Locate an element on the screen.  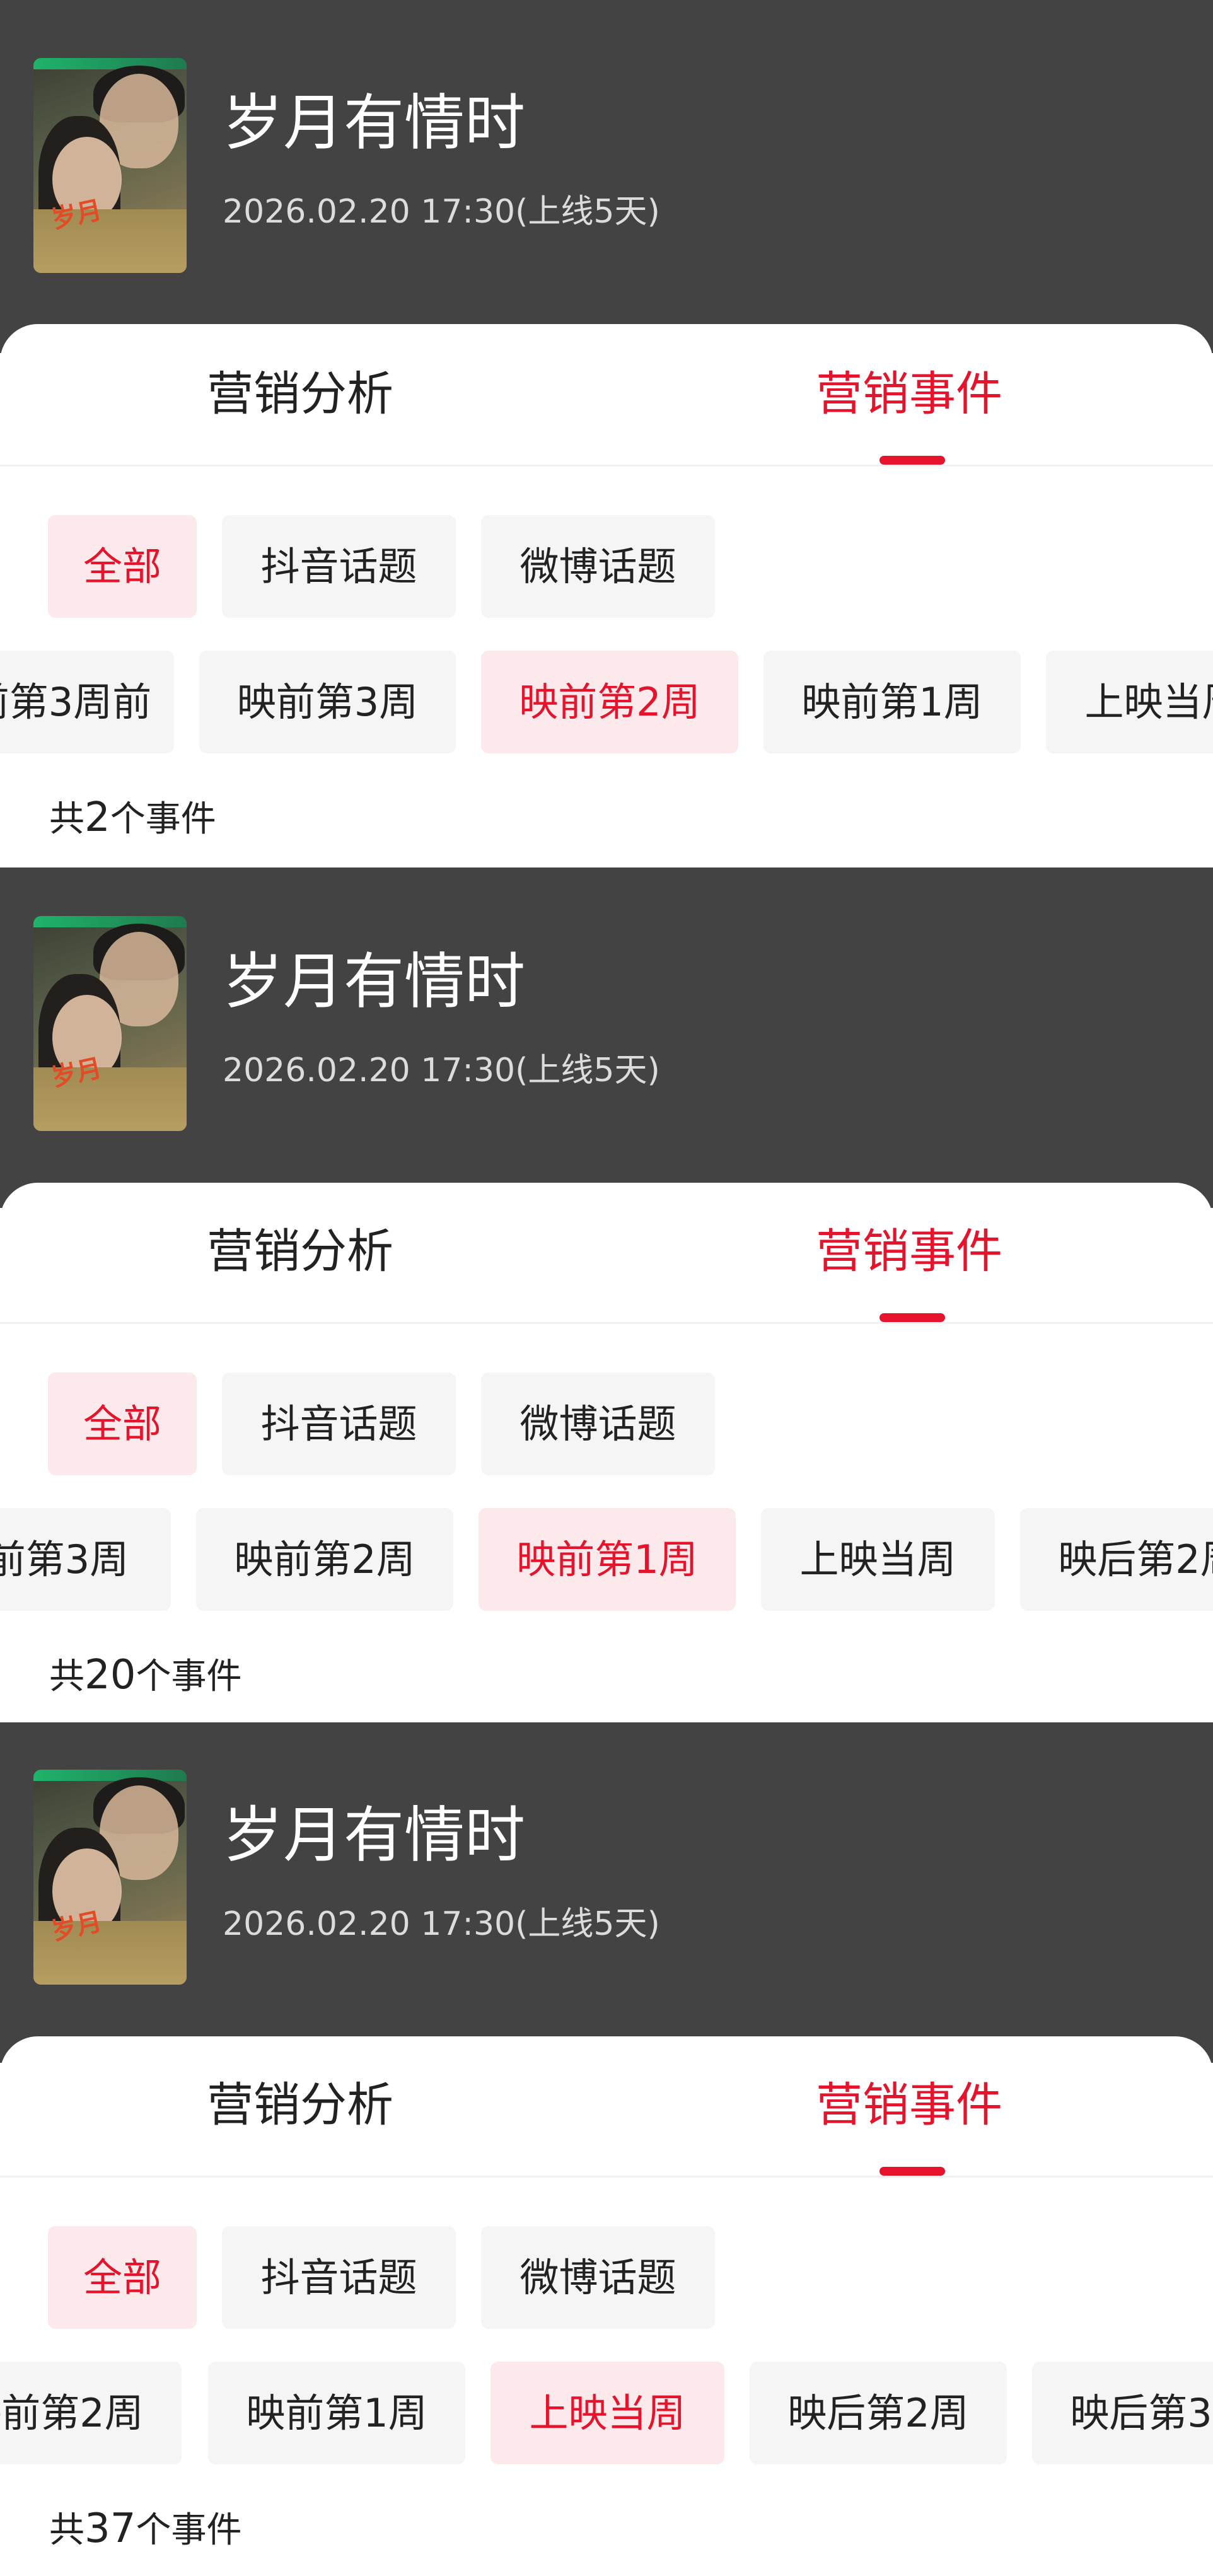
event-count-number: 37 is located at coordinates (110, 2528).